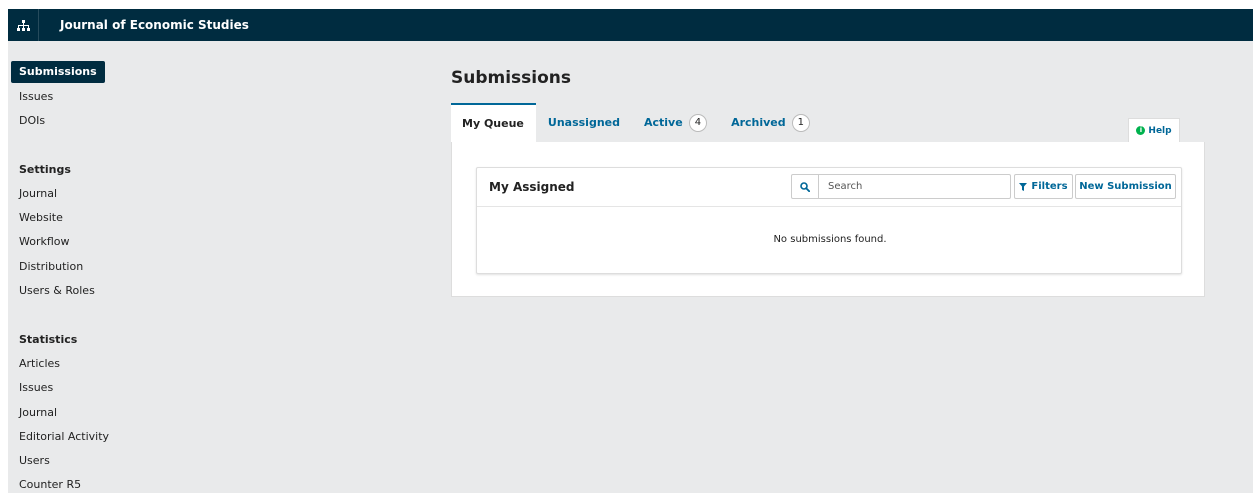 Image resolution: width=1253 pixels, height=493 pixels. I want to click on sidebar-item-workflow: Workflow, so click(44, 242).